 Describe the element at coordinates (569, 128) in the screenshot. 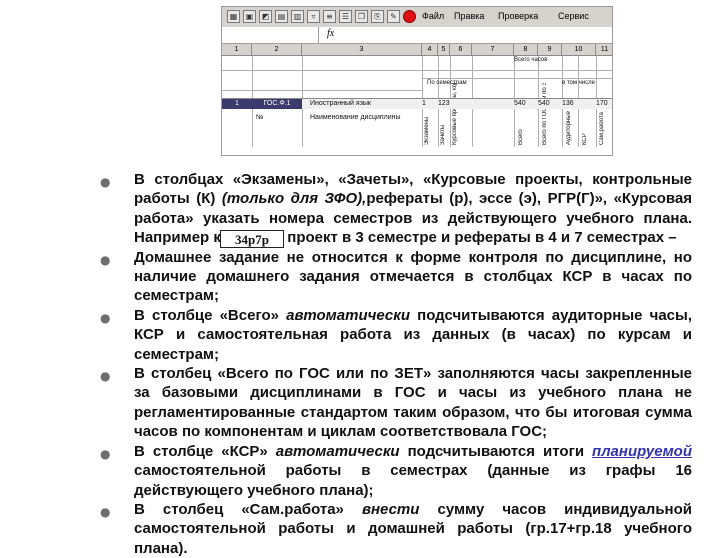

I see `rotated-column-header: Аудиторные` at that location.